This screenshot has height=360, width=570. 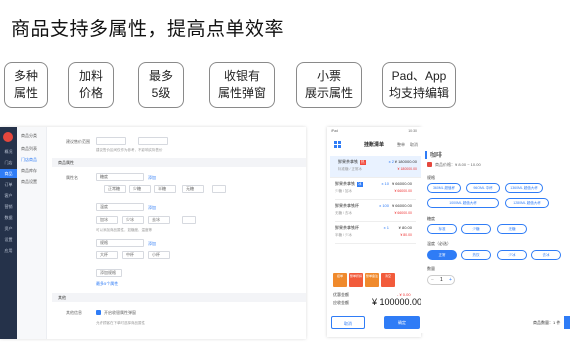 I want to click on feature-badge-line2: 价格, so click(x=90, y=93).